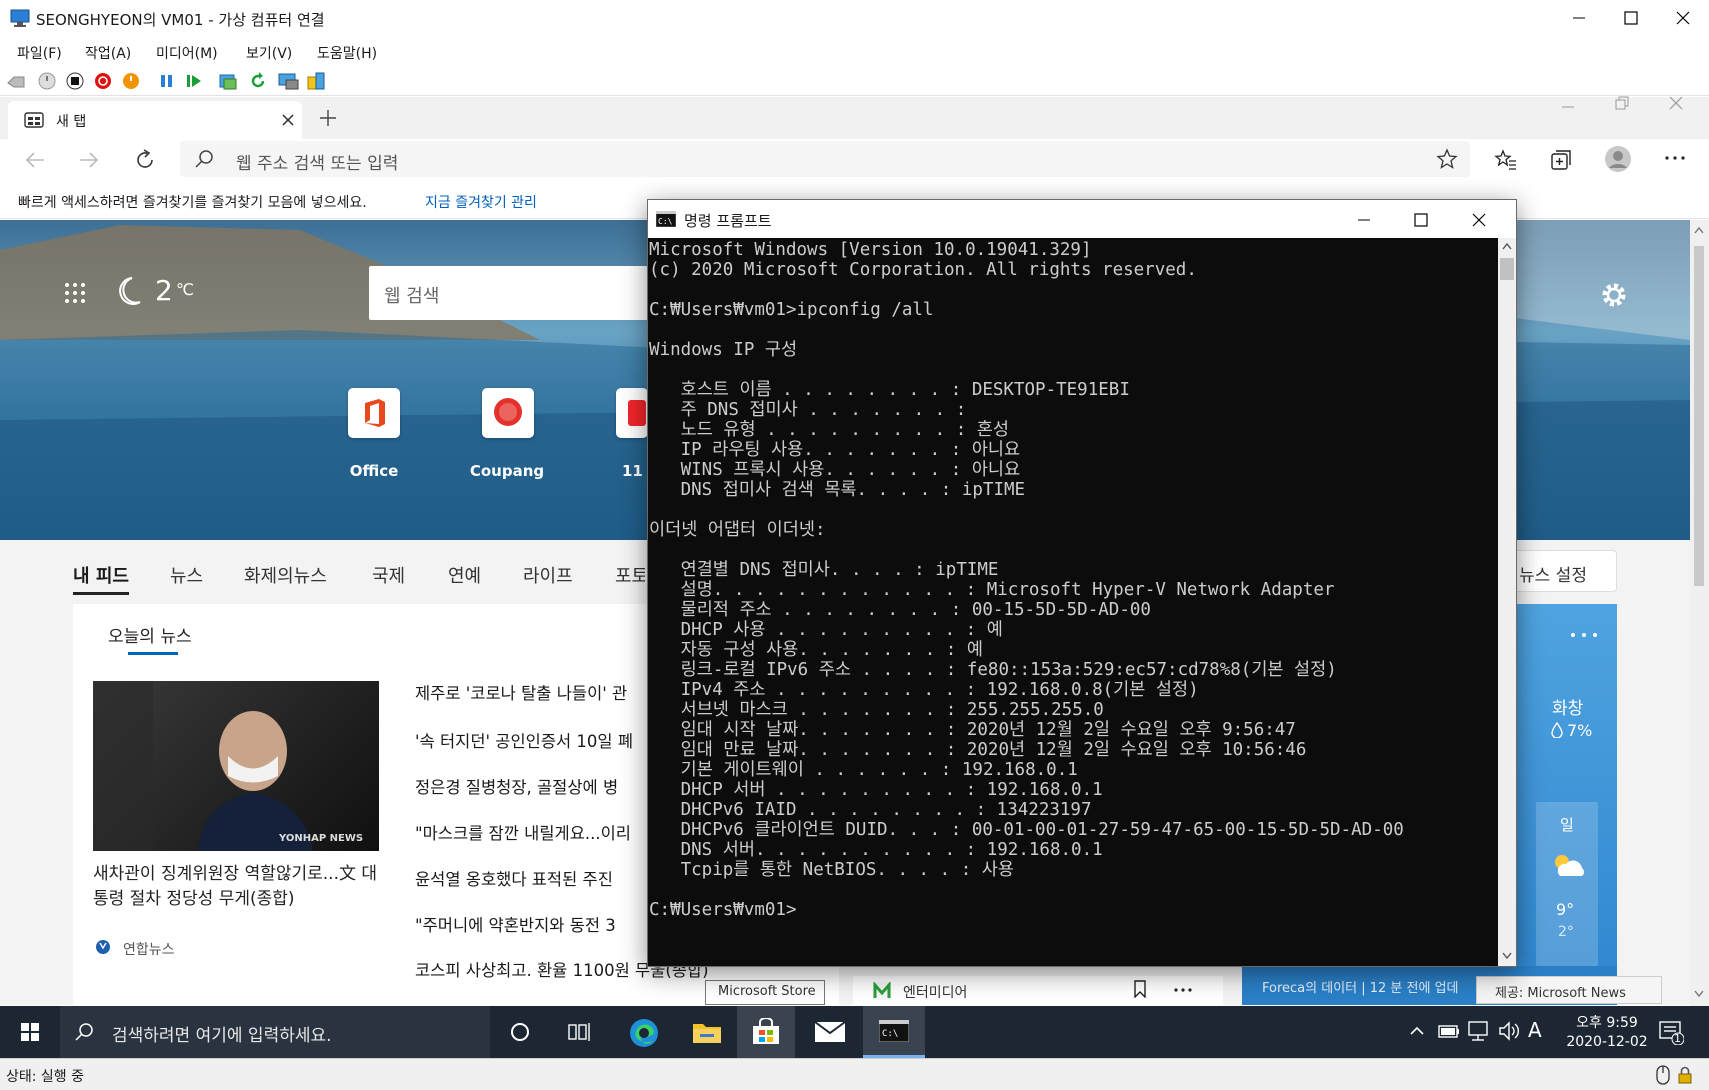 The width and height of the screenshot is (1709, 1090). I want to click on revert-icon, so click(258, 81).